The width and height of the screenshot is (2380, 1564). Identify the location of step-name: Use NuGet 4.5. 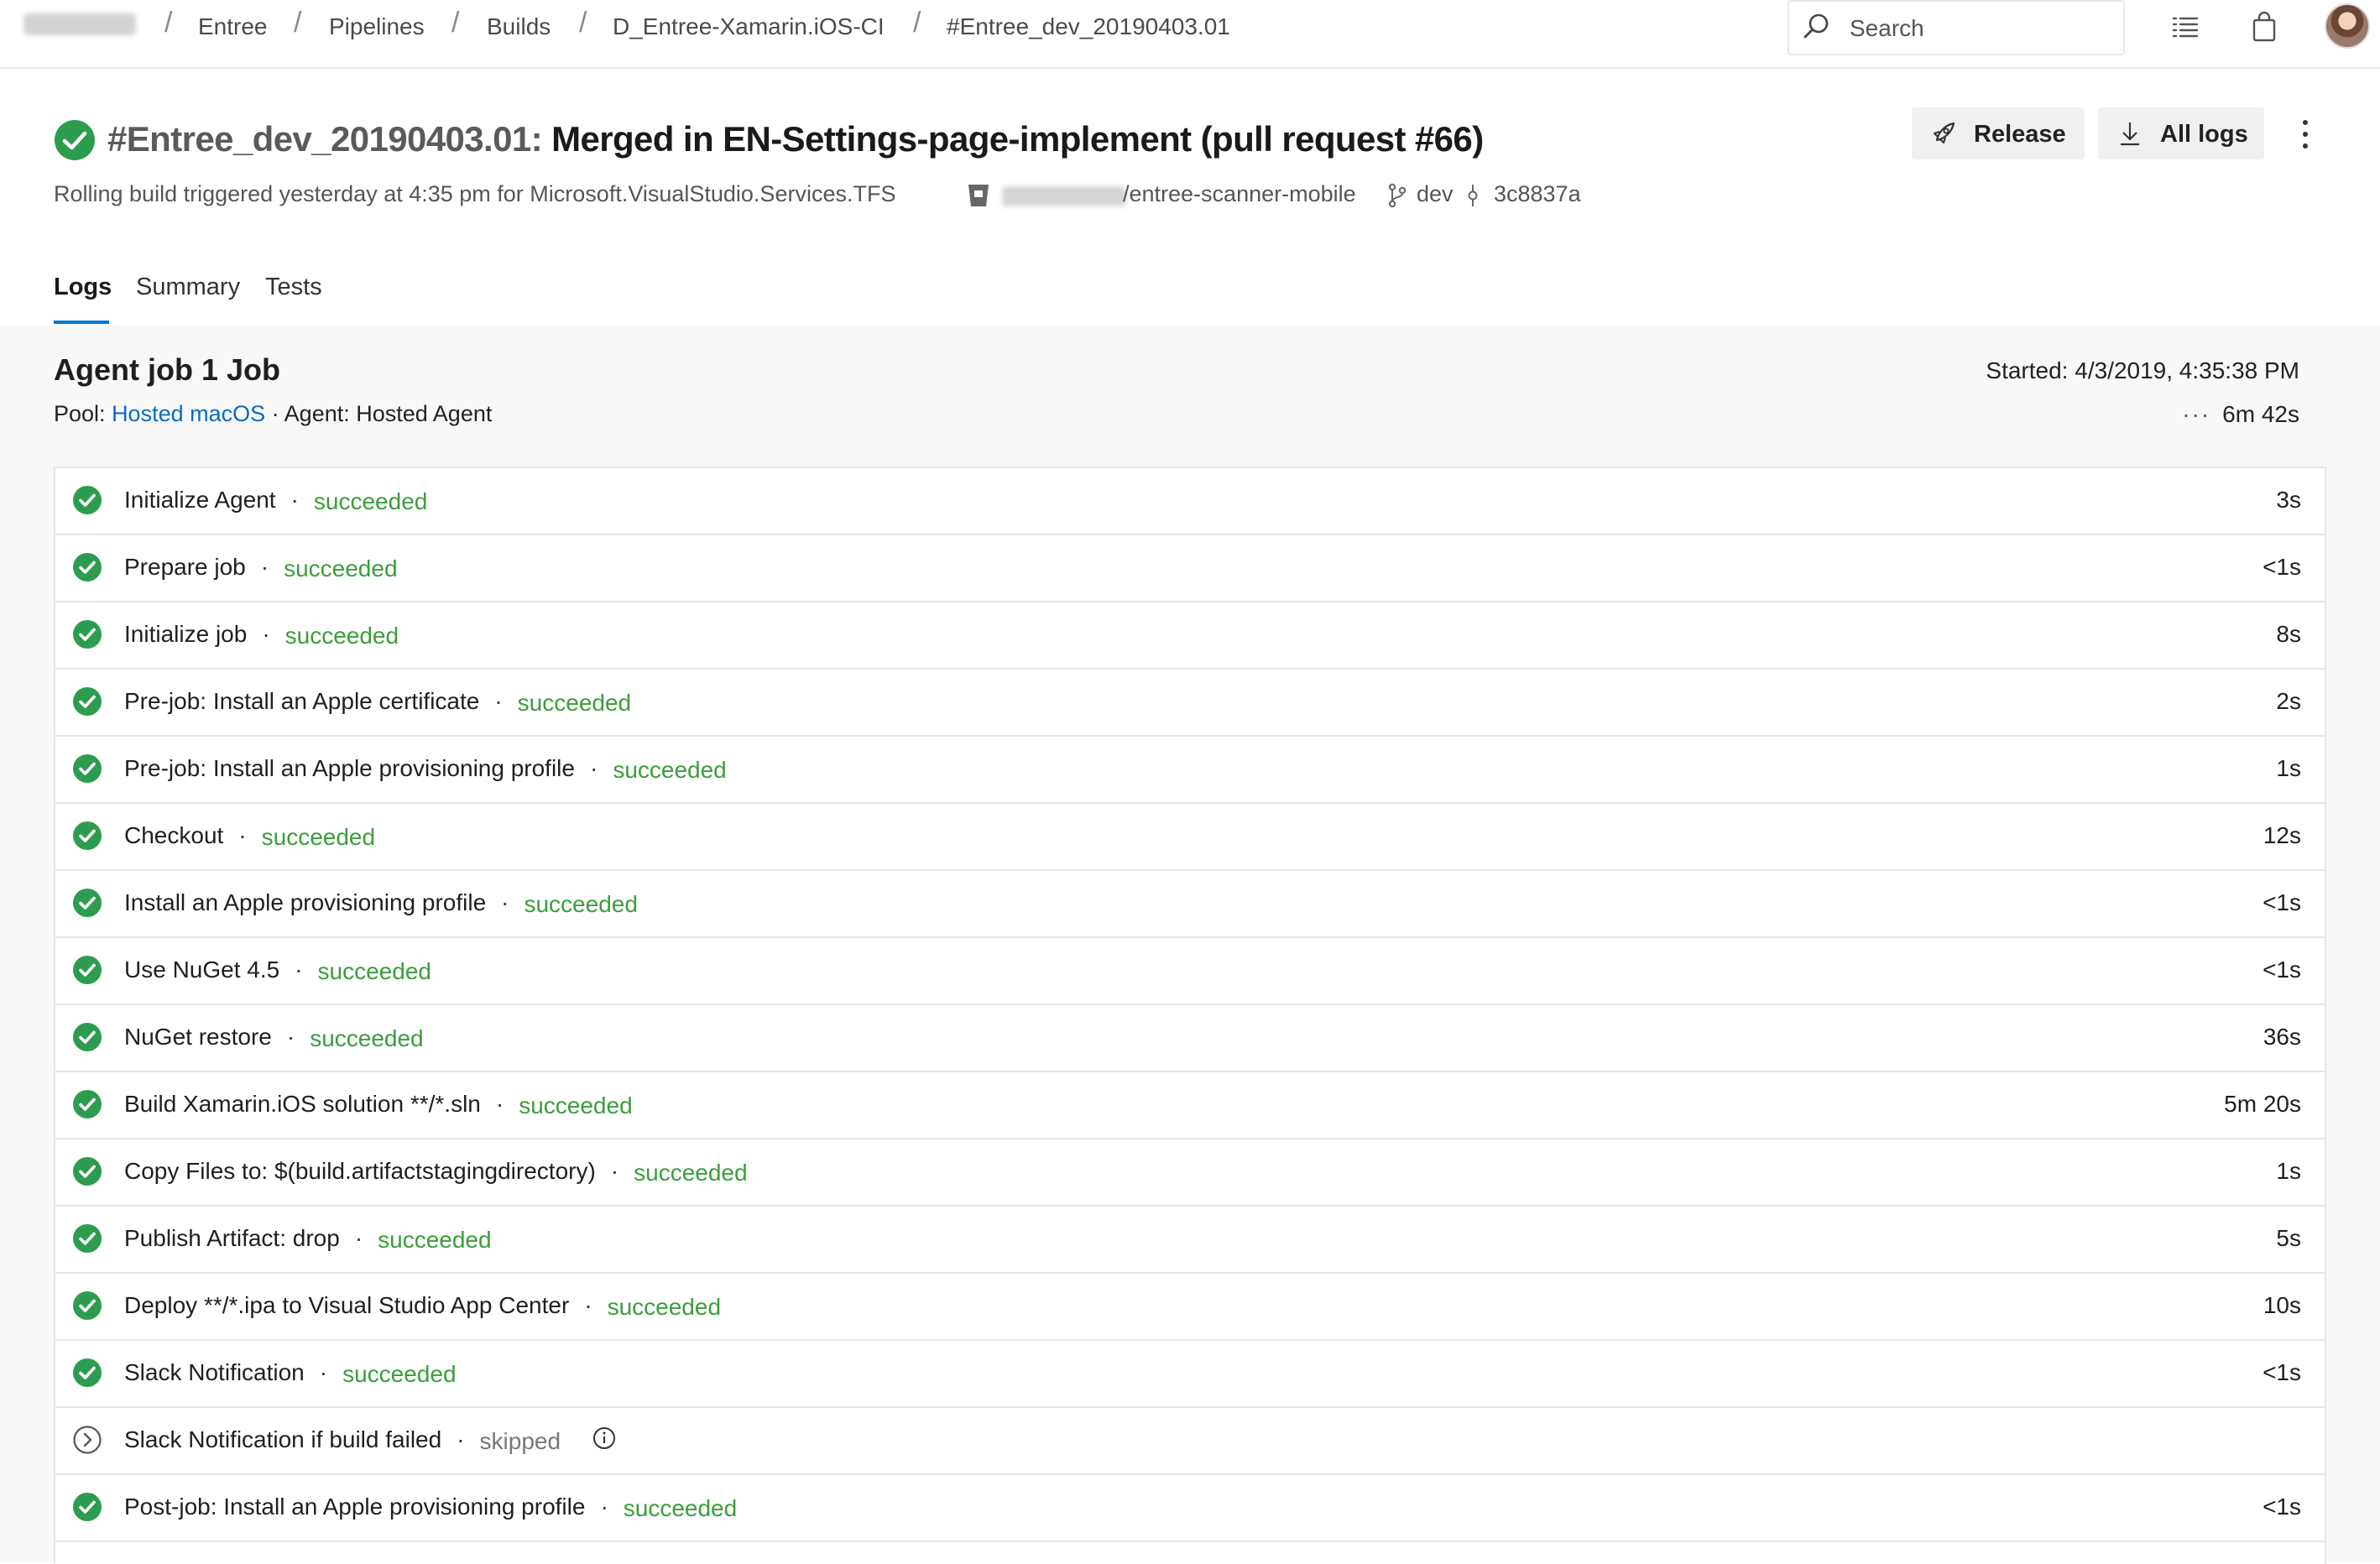
(202, 970).